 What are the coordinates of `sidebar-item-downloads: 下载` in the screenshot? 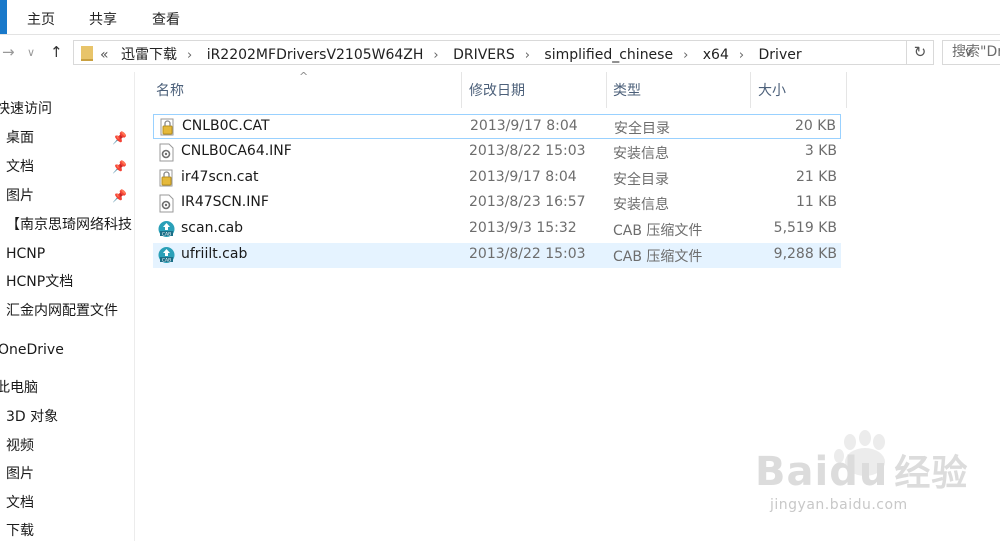 It's located at (20, 529).